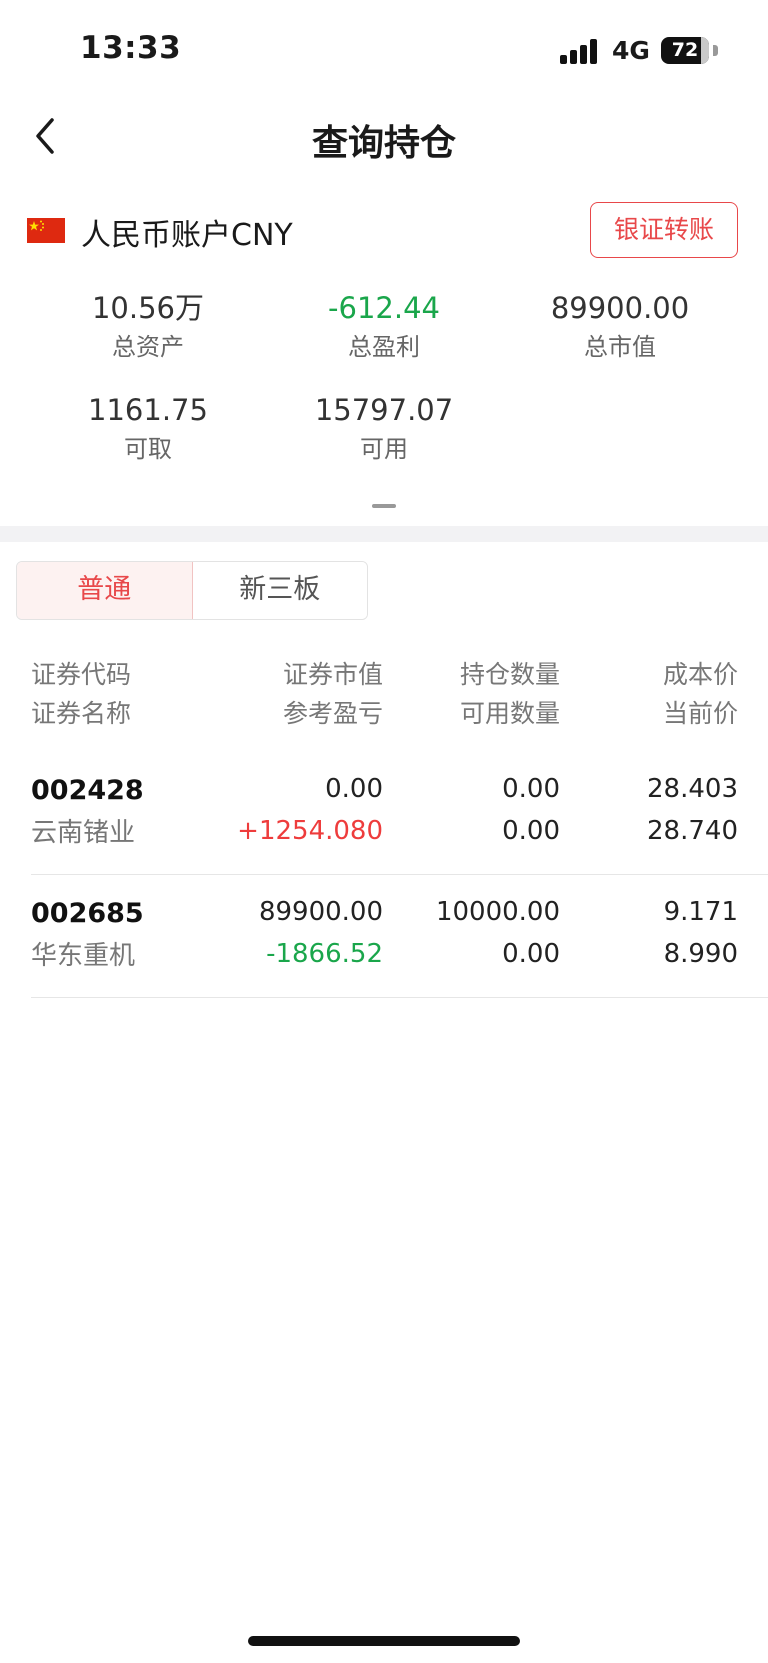  What do you see at coordinates (509, 674) in the screenshot?
I see `header-holding-qty: 持仓数量` at bounding box center [509, 674].